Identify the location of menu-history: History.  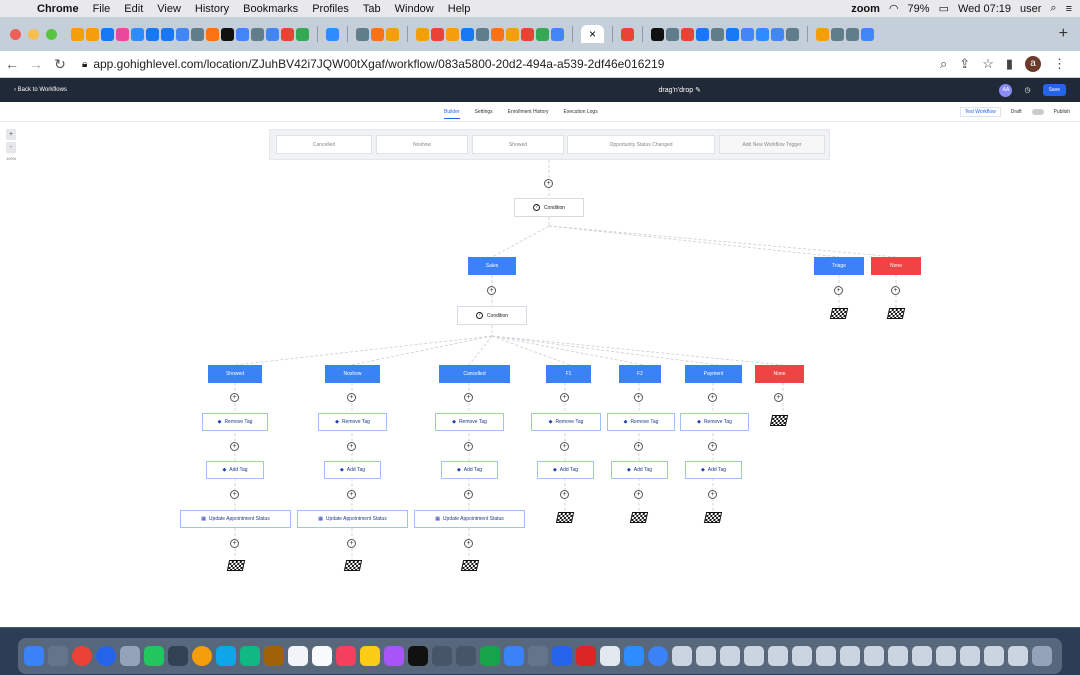
(212, 9).